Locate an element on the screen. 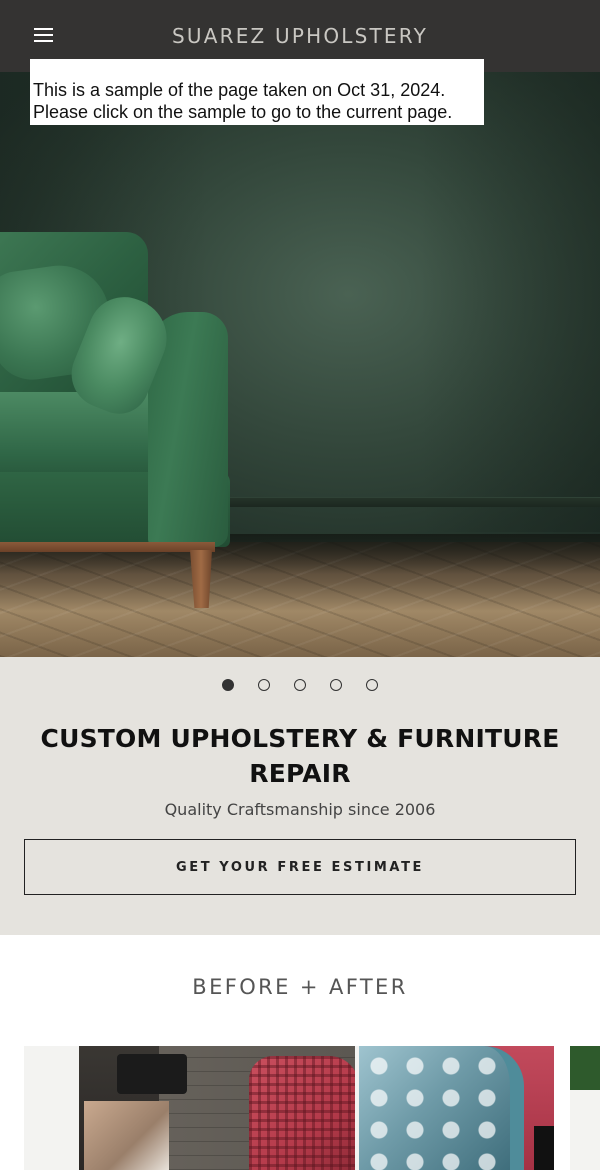  sofa-base is located at coordinates (107, 547).